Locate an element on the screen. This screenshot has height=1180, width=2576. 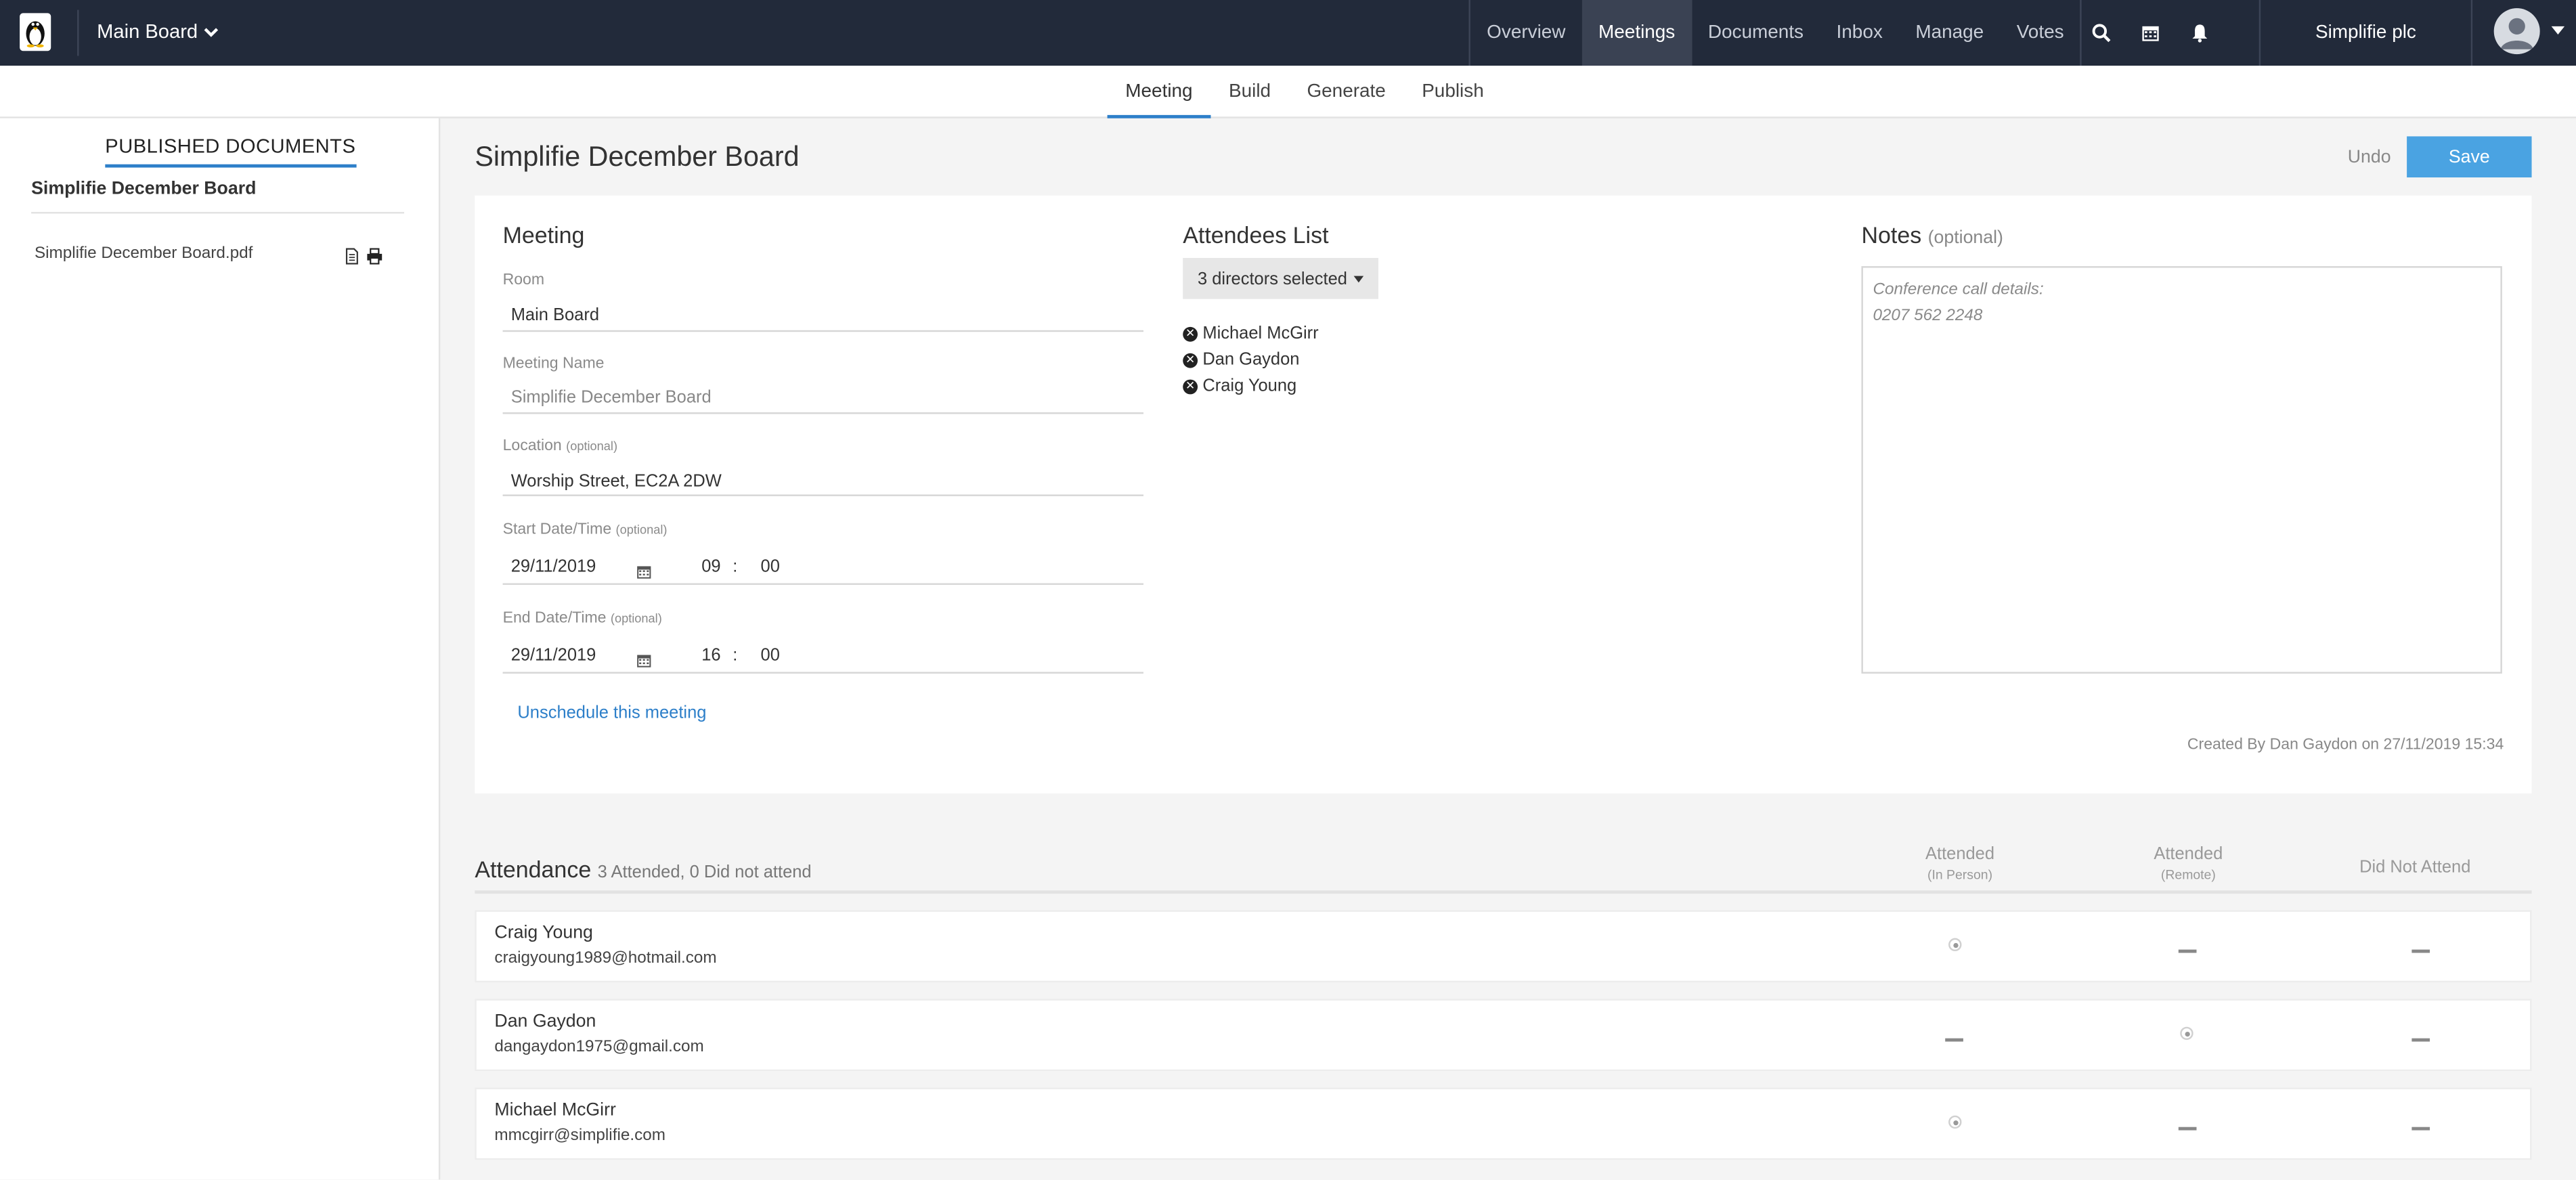
search-icon is located at coordinates (2101, 33).